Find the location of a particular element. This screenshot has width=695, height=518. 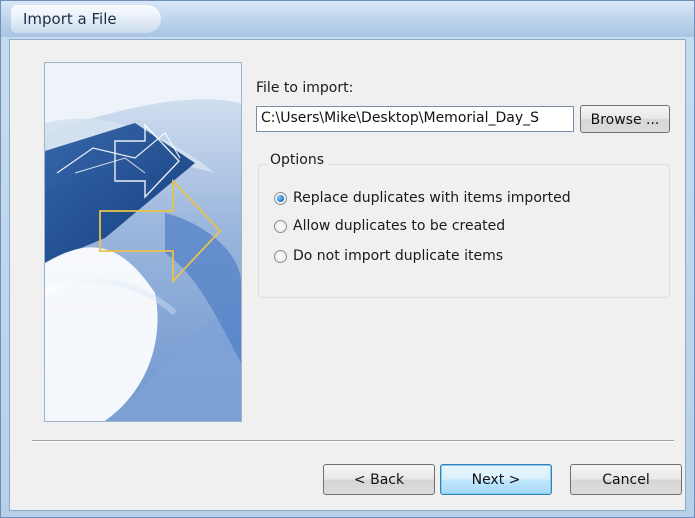

radio-replace-duplicates: Replace duplicates with items imported is located at coordinates (422, 198).